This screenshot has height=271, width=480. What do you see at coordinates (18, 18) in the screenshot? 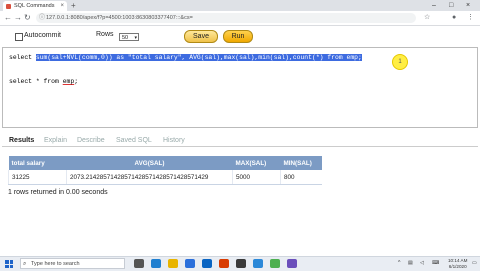
I see `forward-icon: →` at bounding box center [18, 18].